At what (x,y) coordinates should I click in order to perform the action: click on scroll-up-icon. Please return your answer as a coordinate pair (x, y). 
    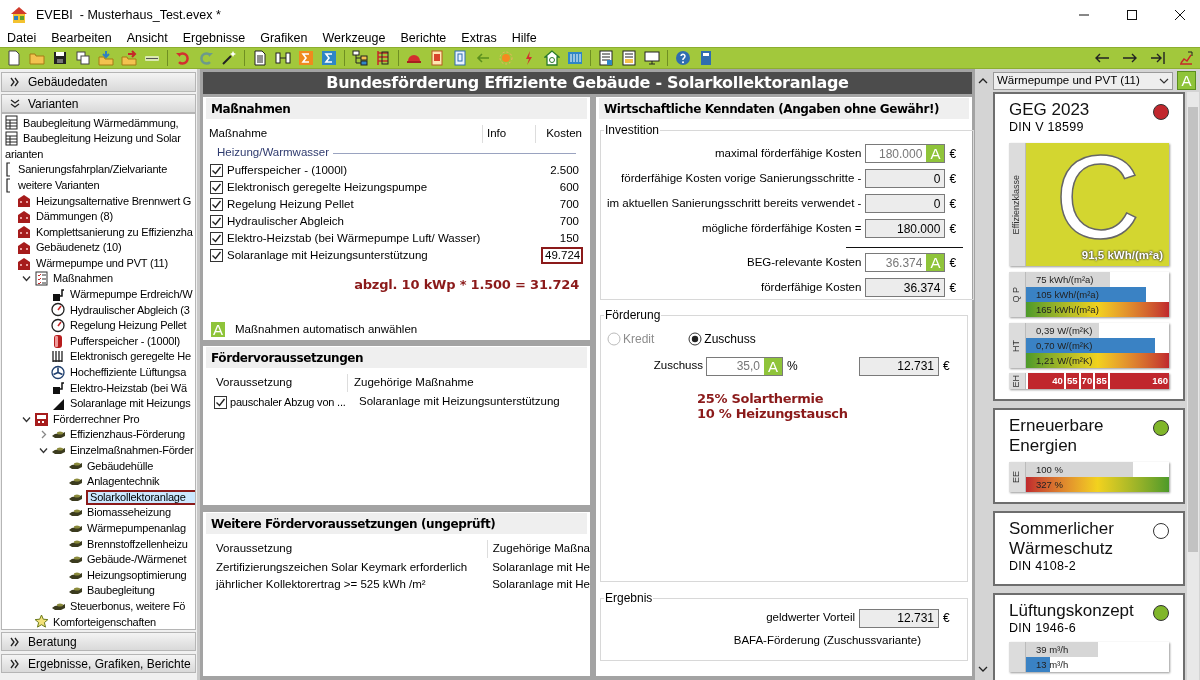
    Looking at the image, I should click on (983, 81).